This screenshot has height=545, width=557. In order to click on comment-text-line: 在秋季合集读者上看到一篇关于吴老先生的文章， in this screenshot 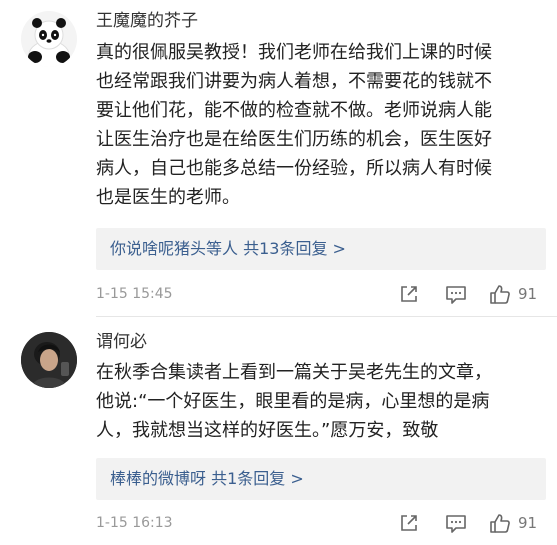, I will do `click(294, 372)`.